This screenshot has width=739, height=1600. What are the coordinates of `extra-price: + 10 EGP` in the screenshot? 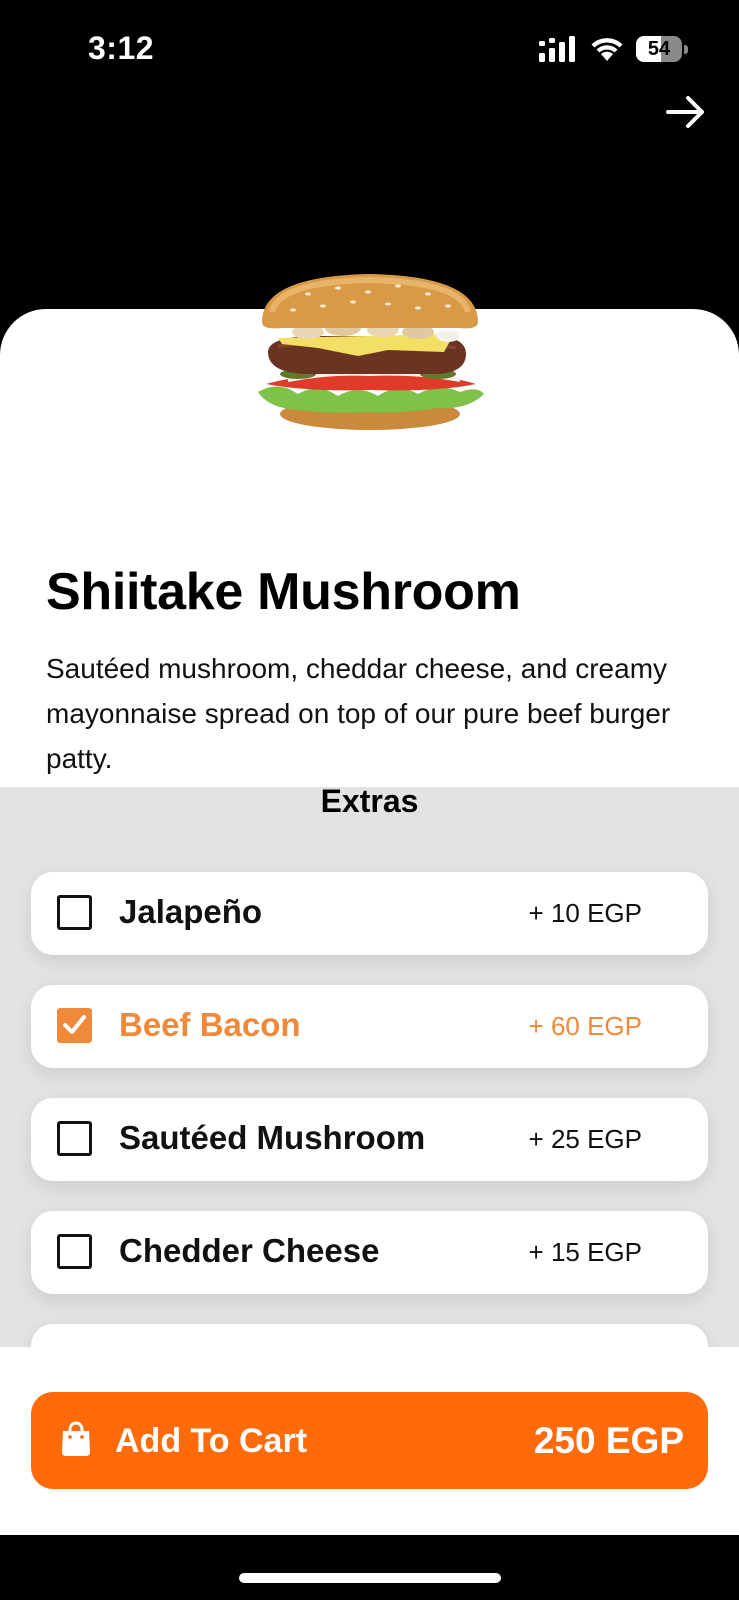 It's located at (585, 913).